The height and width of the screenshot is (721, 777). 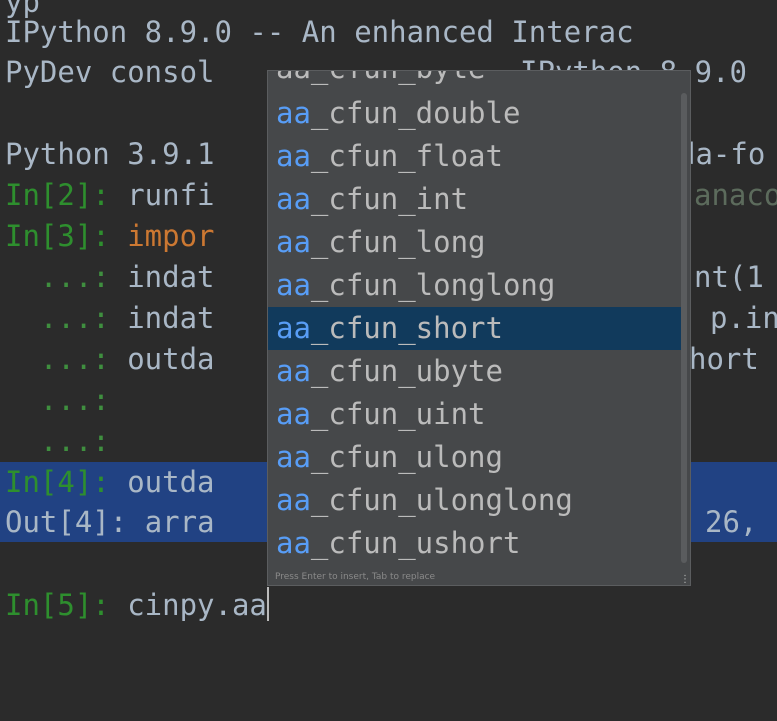 I want to click on completion-item-label: _cfun_ulonglong, so click(x=441, y=500).